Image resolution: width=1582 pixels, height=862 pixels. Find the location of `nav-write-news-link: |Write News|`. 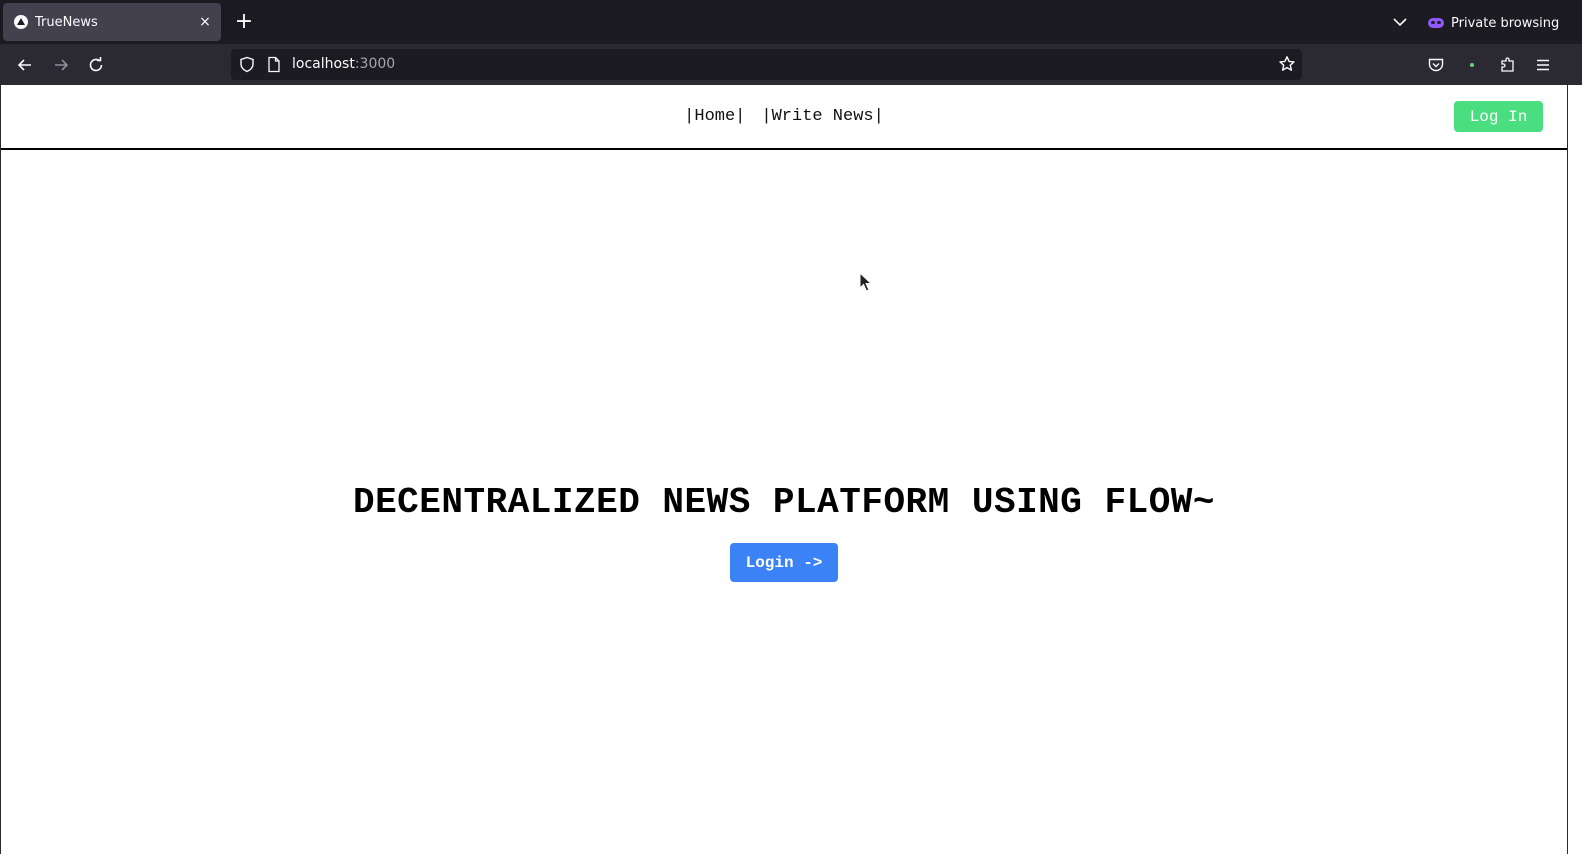

nav-write-news-link: |Write News| is located at coordinates (822, 116).